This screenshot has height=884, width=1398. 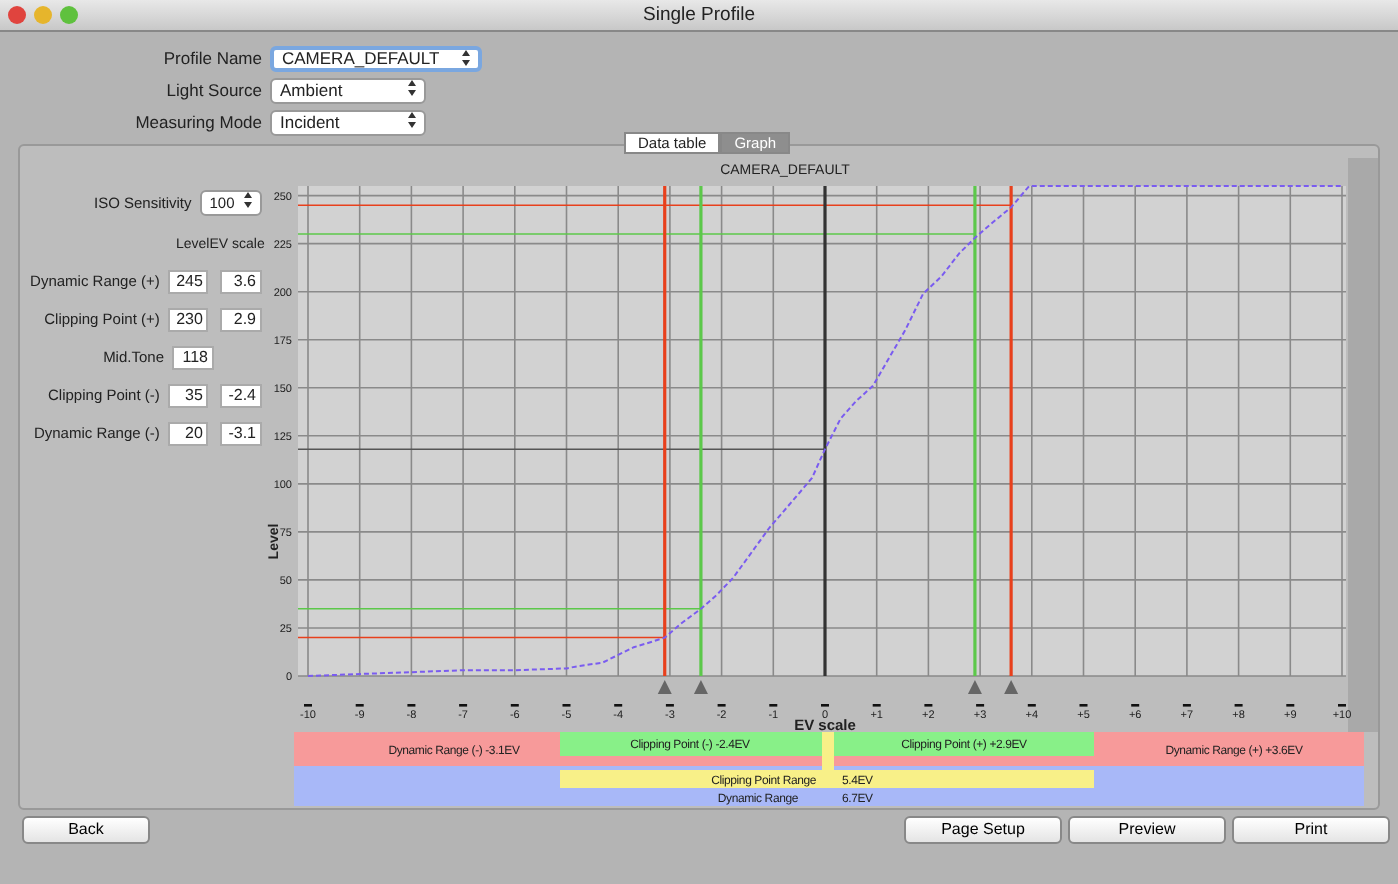 What do you see at coordinates (188, 396) in the screenshot?
I see `level-field: 35` at bounding box center [188, 396].